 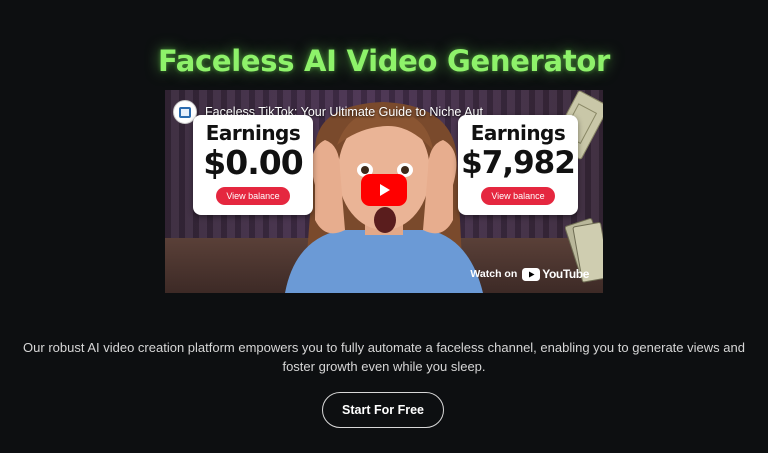 I want to click on youtube-logo: YouTube, so click(x=555, y=274).